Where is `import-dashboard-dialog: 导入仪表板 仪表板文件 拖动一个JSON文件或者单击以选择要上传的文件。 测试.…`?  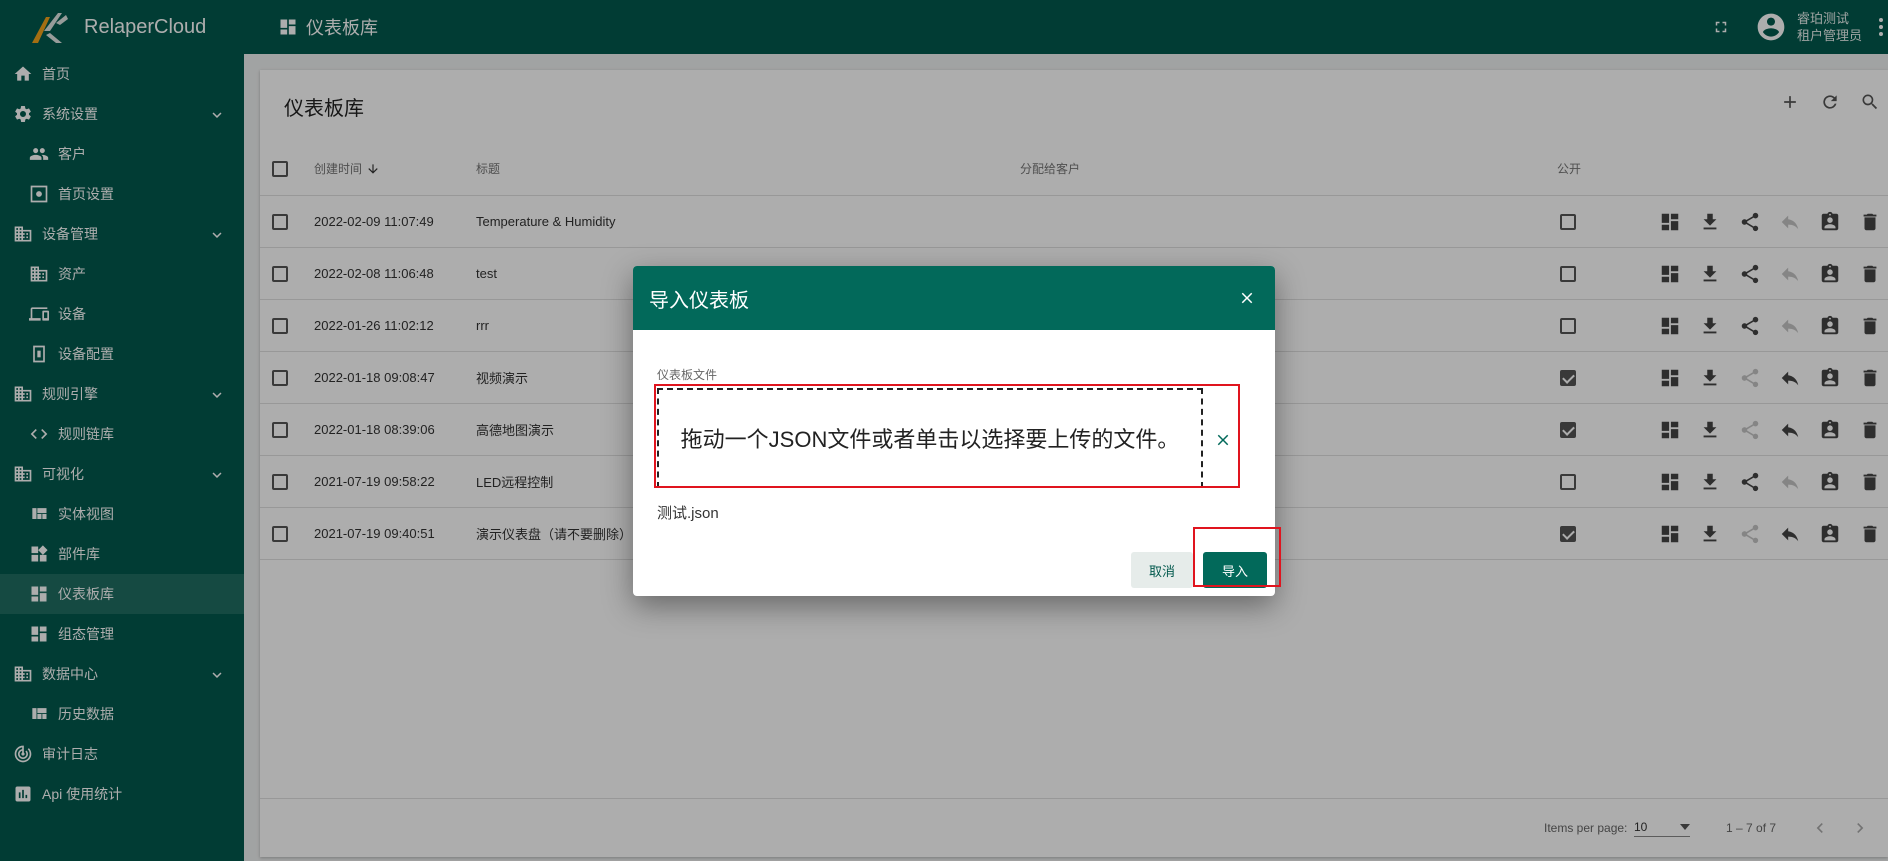 import-dashboard-dialog: 导入仪表板 仪表板文件 拖动一个JSON文件或者单击以选择要上传的文件。 测试.… is located at coordinates (954, 431).